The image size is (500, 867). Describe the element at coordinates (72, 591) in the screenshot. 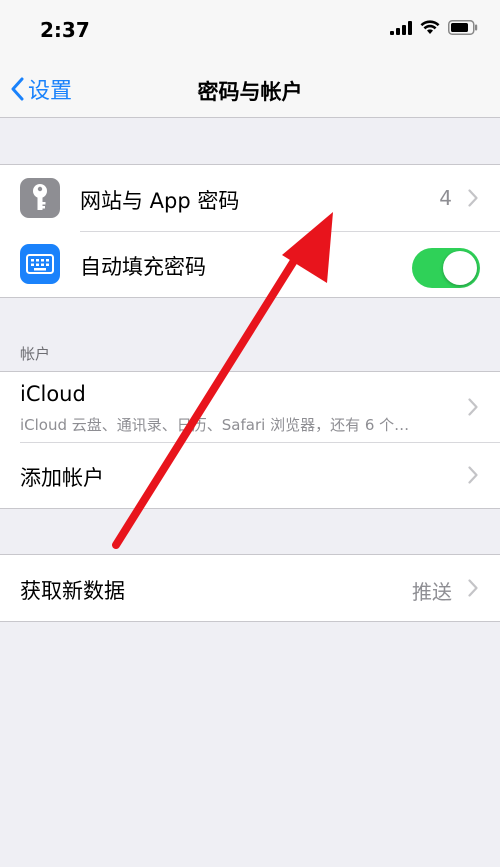

I see `fetch-new-data-label: 获取新数据` at that location.